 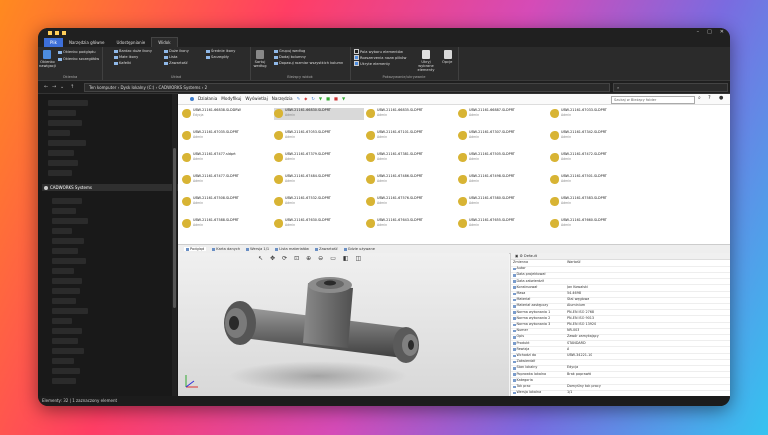 What do you see at coordinates (709, 32) in the screenshot?
I see `maximize-icon: □` at bounding box center [709, 32].